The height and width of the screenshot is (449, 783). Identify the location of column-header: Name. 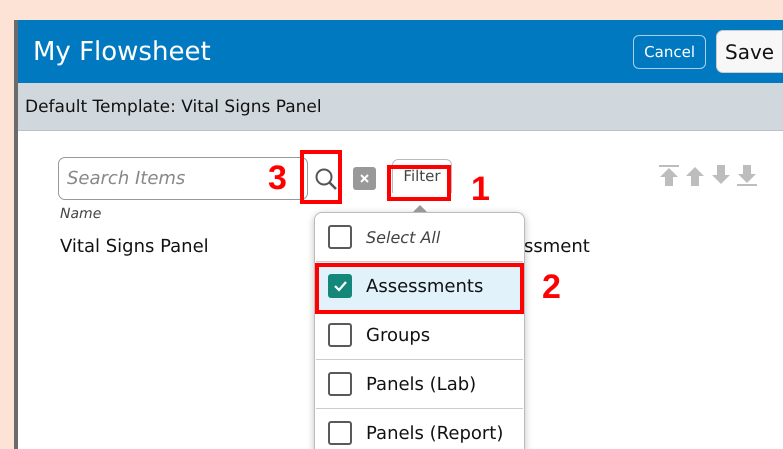
(80, 214).